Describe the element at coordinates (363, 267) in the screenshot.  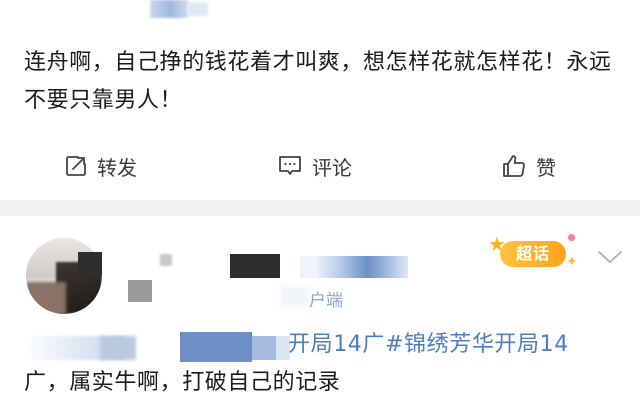
I see `blurred-username` at that location.